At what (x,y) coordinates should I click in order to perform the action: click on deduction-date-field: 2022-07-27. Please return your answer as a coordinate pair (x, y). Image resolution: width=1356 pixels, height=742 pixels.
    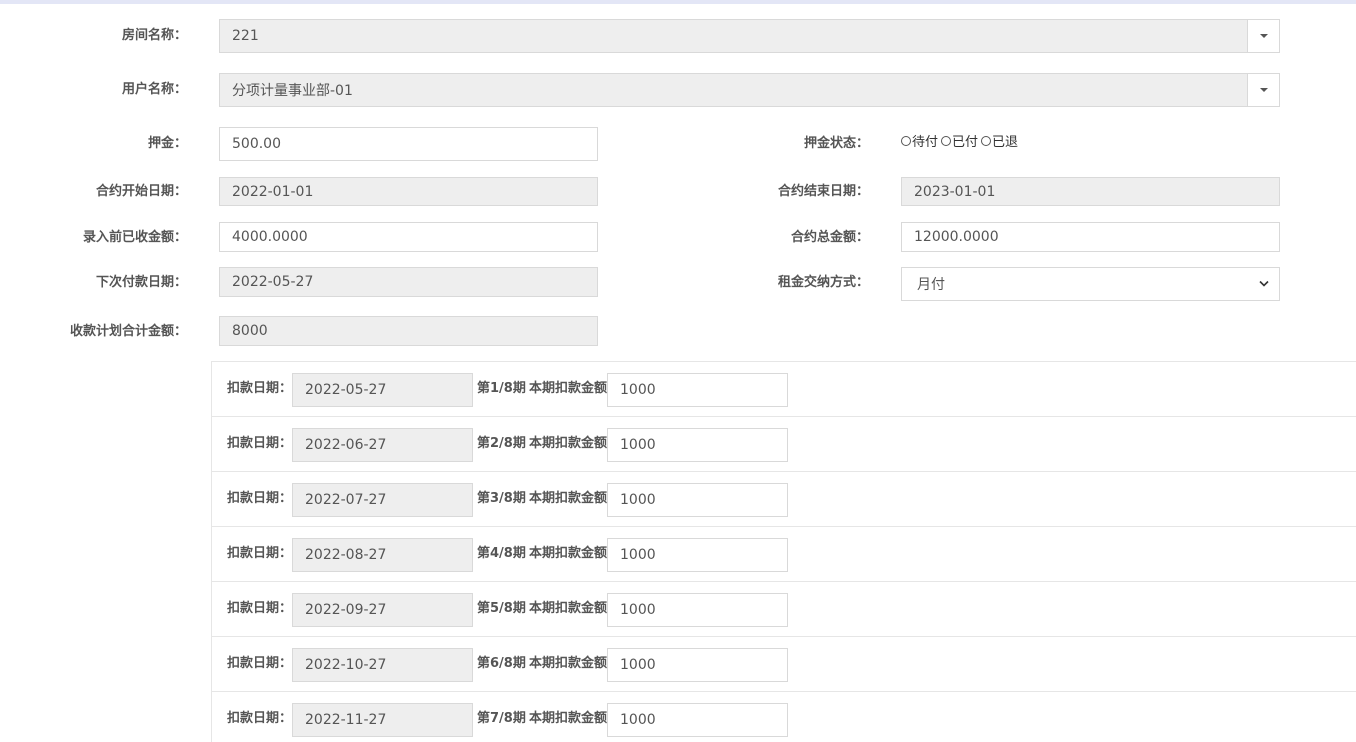
    Looking at the image, I should click on (382, 500).